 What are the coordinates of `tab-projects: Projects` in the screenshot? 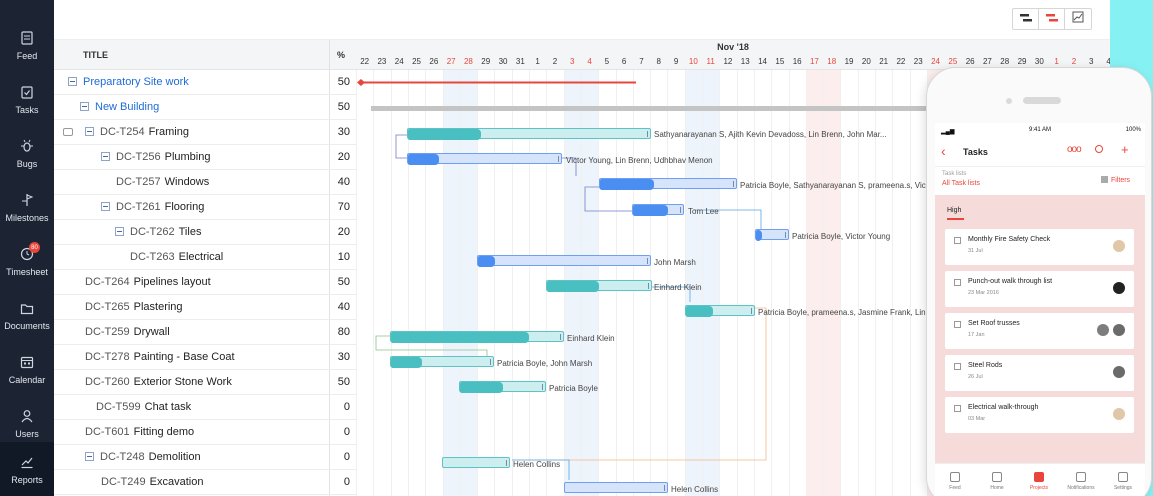 It's located at (1039, 481).